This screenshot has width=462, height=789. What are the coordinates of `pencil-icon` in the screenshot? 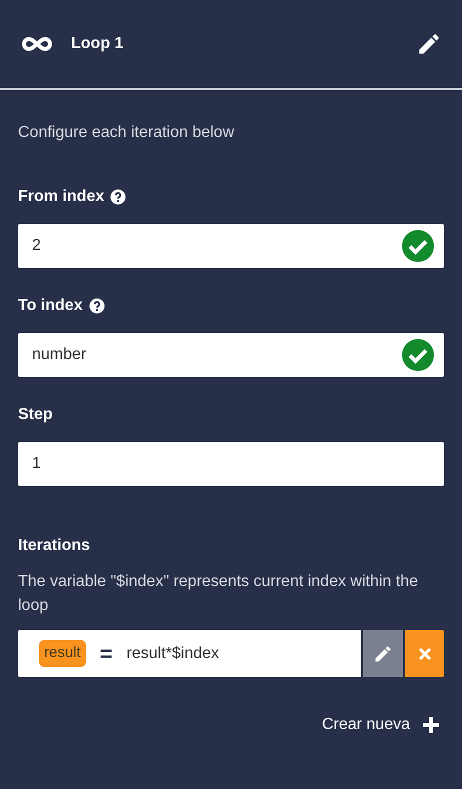 It's located at (383, 654).